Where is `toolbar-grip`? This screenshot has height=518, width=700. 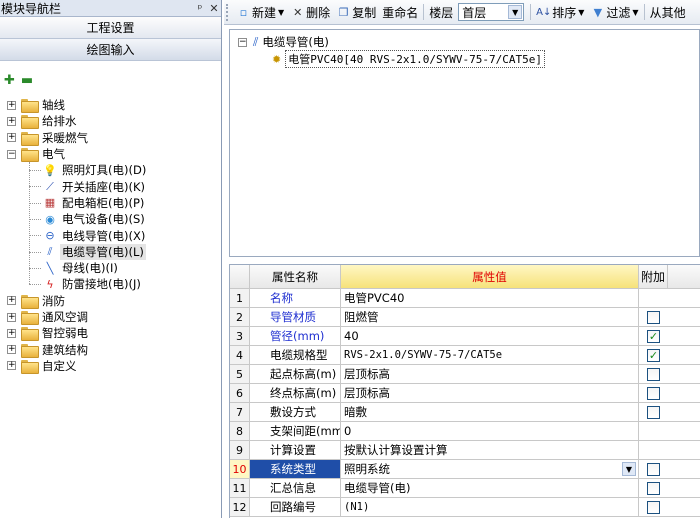
toolbar-grip is located at coordinates (228, 12).